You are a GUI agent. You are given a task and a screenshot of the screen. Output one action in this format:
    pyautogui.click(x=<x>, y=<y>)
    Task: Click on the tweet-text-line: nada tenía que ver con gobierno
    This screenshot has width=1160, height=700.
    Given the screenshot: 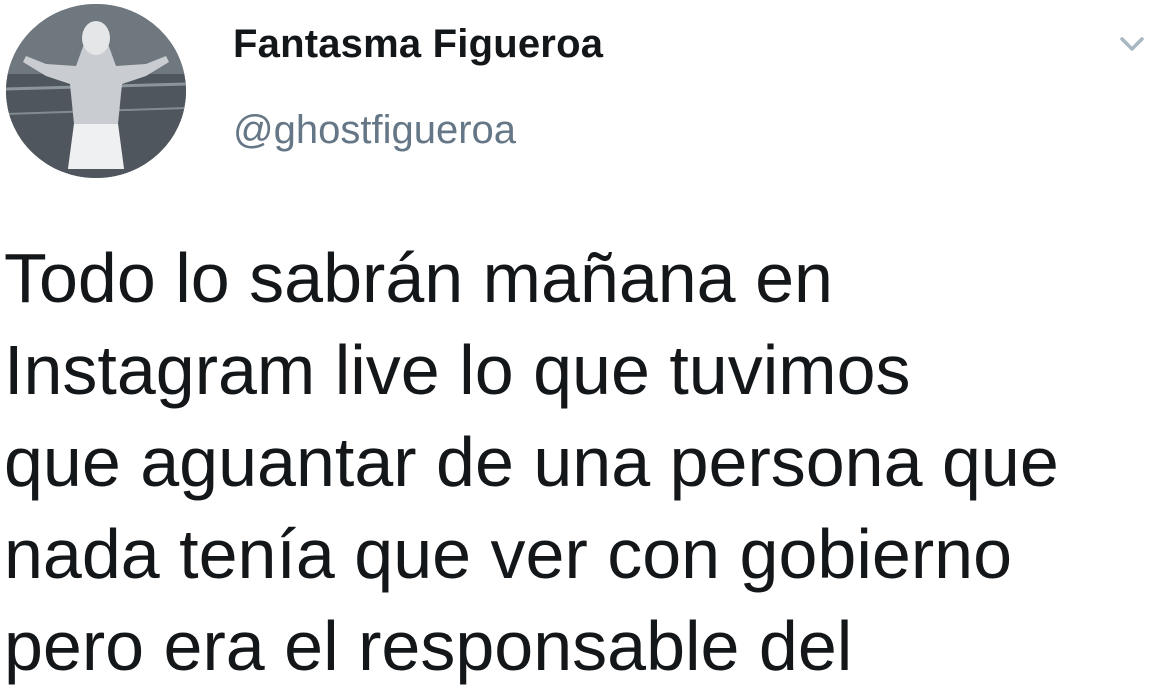 What is the action you would take?
    pyautogui.click(x=508, y=554)
    